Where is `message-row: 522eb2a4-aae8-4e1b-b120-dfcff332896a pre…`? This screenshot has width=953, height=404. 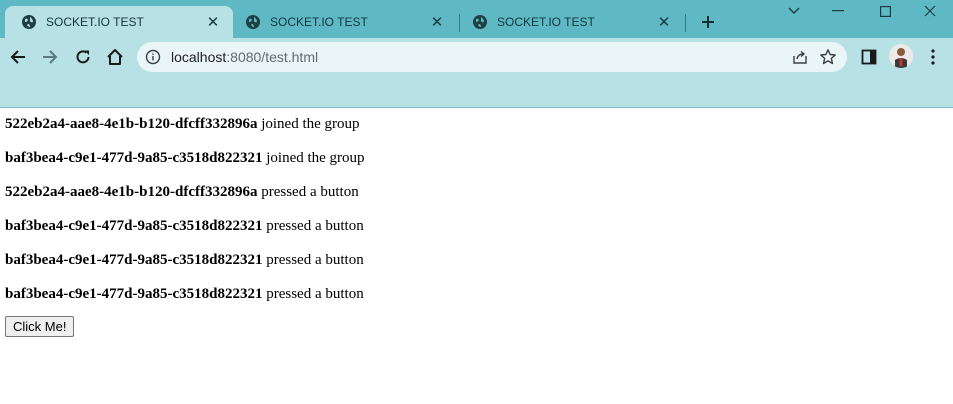 message-row: 522eb2a4-aae8-4e1b-b120-dfcff332896a pre… is located at coordinates (476, 192).